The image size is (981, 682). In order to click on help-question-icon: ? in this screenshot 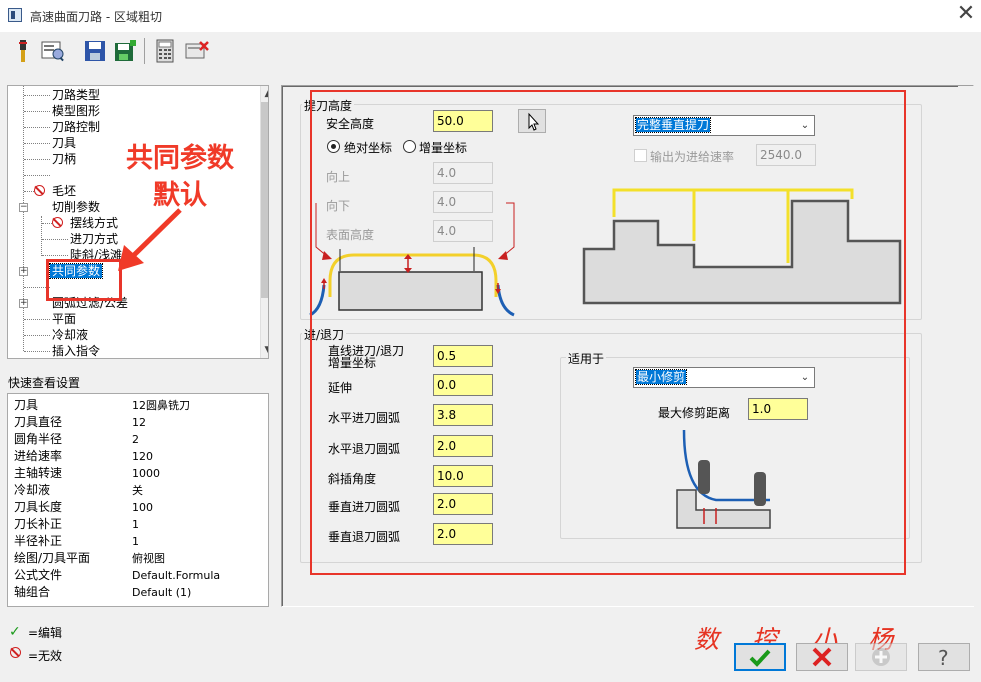, I will do `click(943, 658)`.